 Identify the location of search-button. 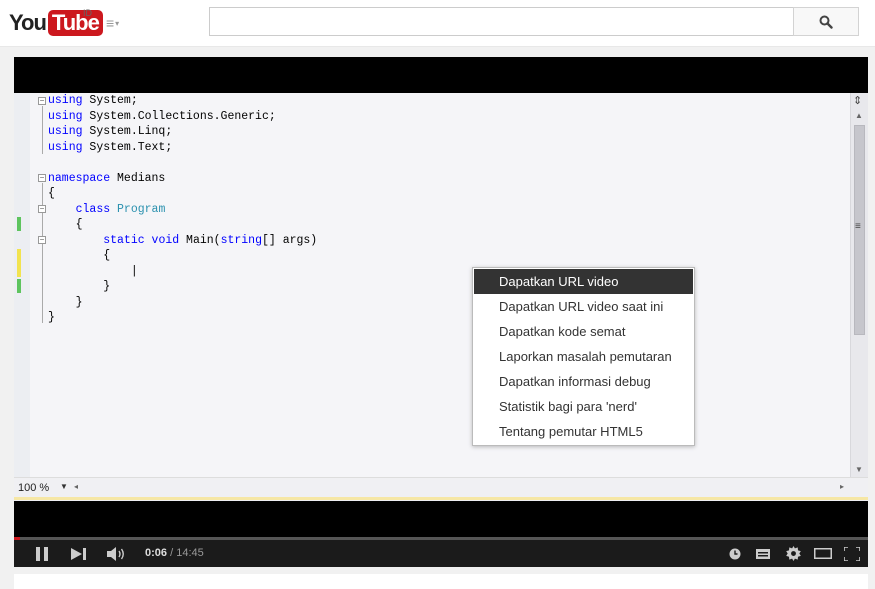
(826, 21).